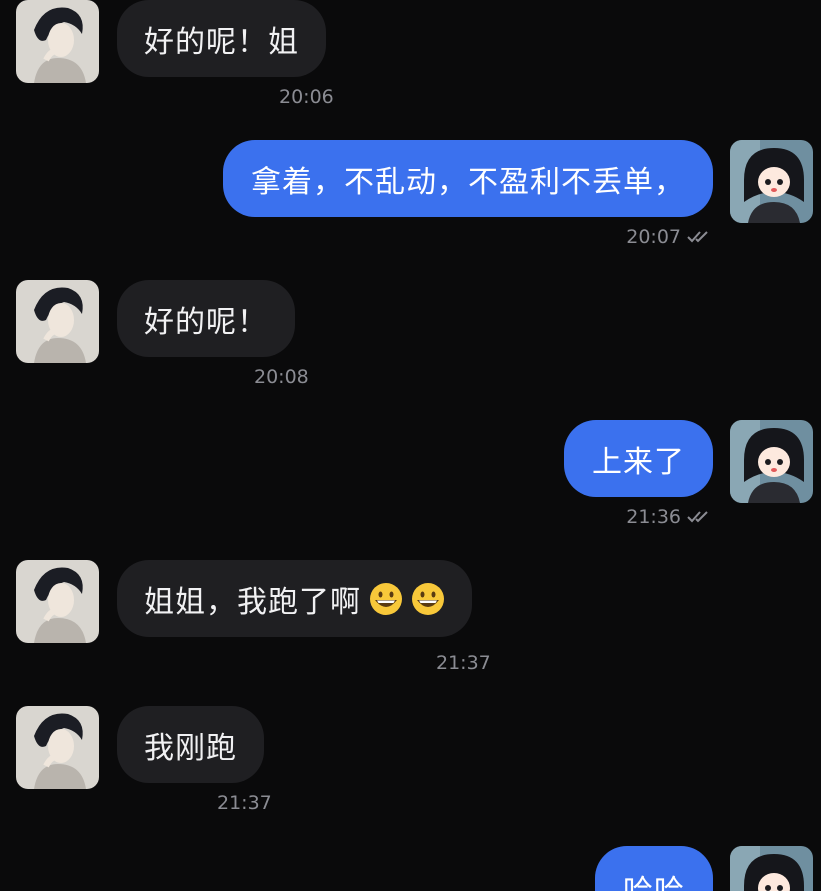  I want to click on message-text: 上来了, so click(638, 462).